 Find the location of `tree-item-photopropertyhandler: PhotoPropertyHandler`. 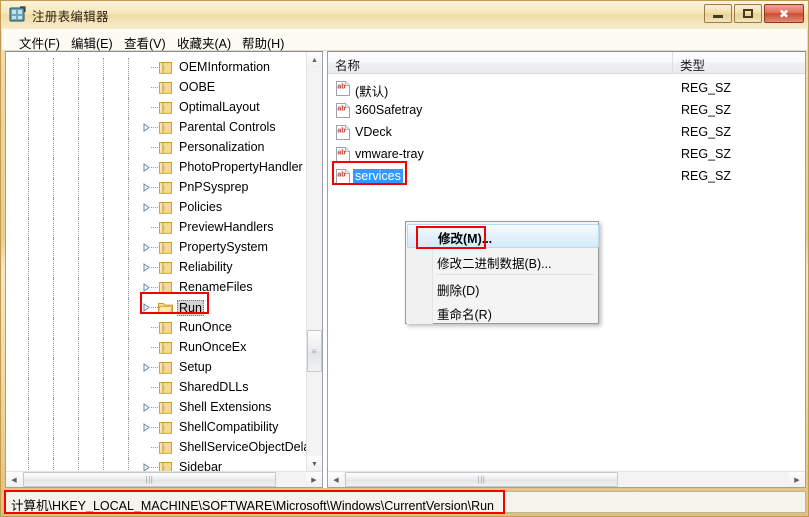

tree-item-photopropertyhandler: PhotoPropertyHandler is located at coordinates (157, 168).